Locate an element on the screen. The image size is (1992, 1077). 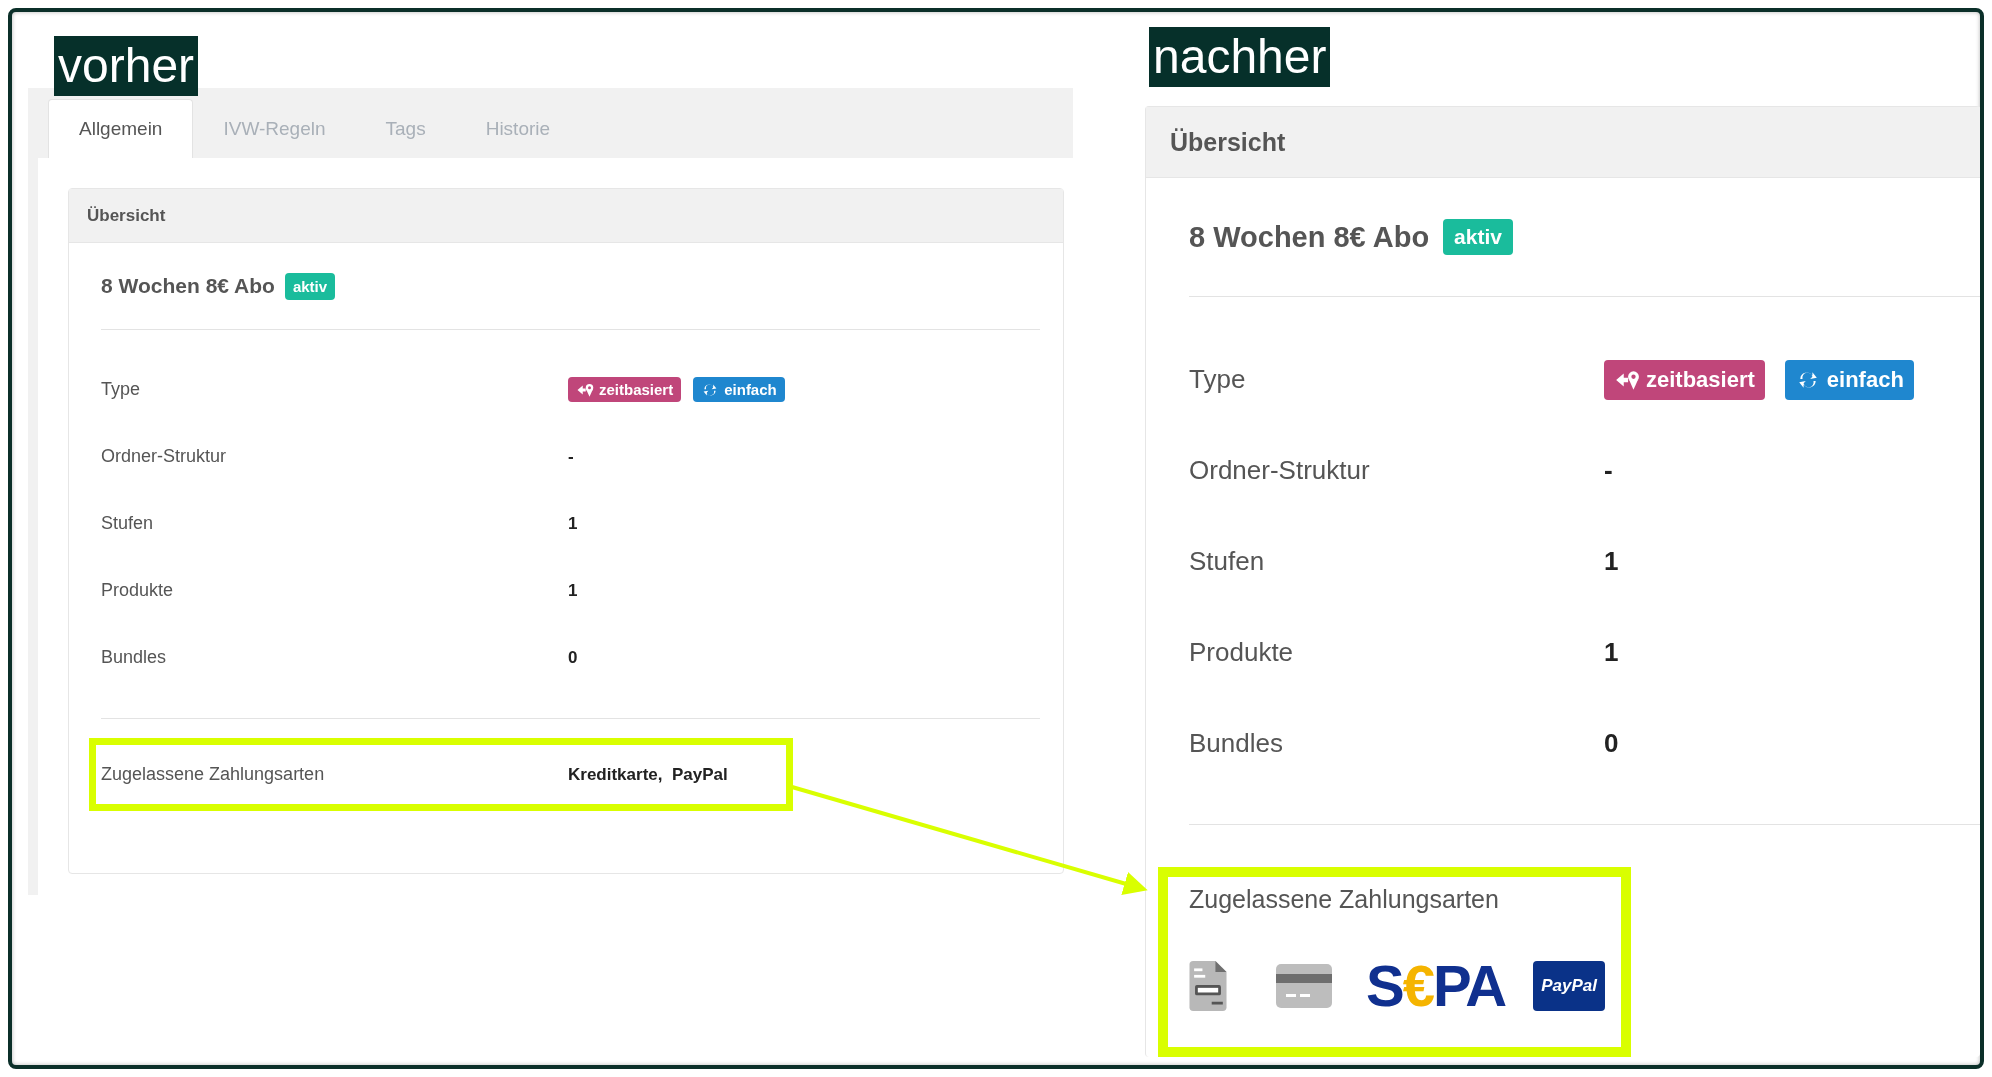
invoice-icon is located at coordinates (1208, 986).